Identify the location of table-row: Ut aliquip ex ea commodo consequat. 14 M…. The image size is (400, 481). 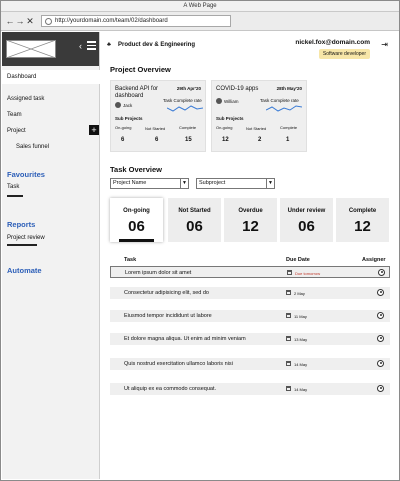
(250, 389).